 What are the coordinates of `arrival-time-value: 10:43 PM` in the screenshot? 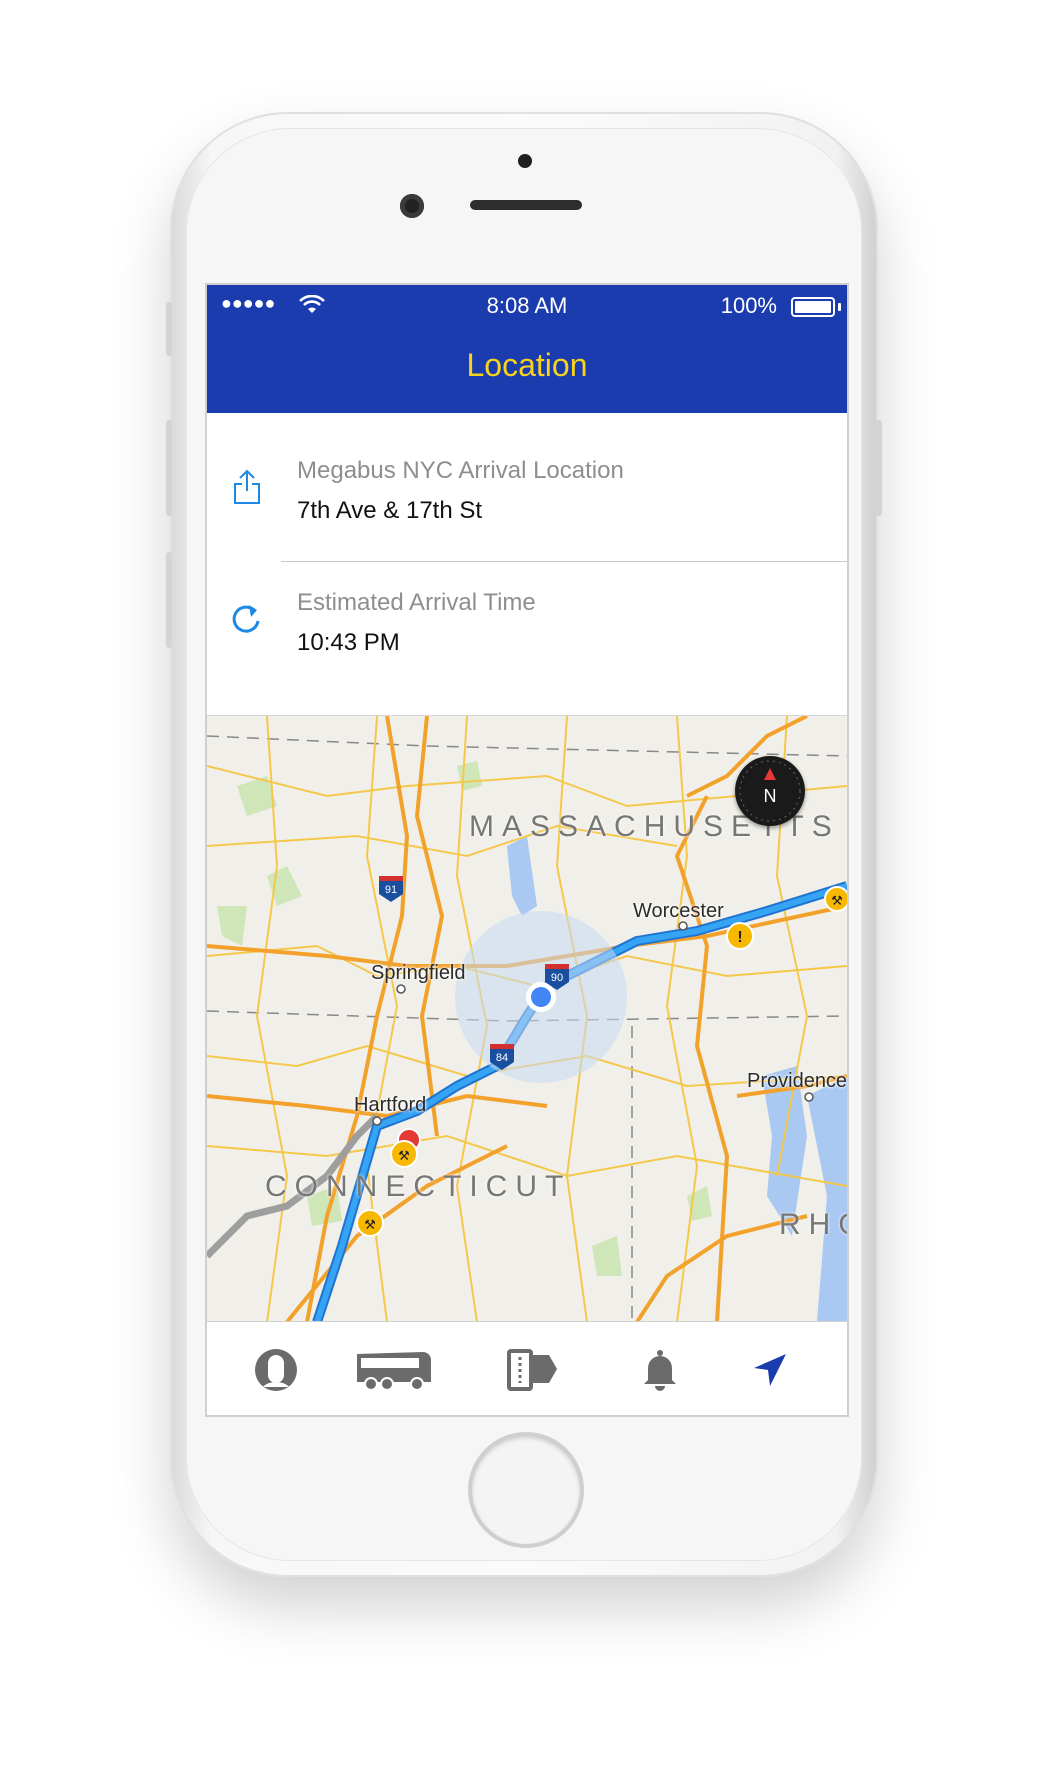 It's located at (348, 642).